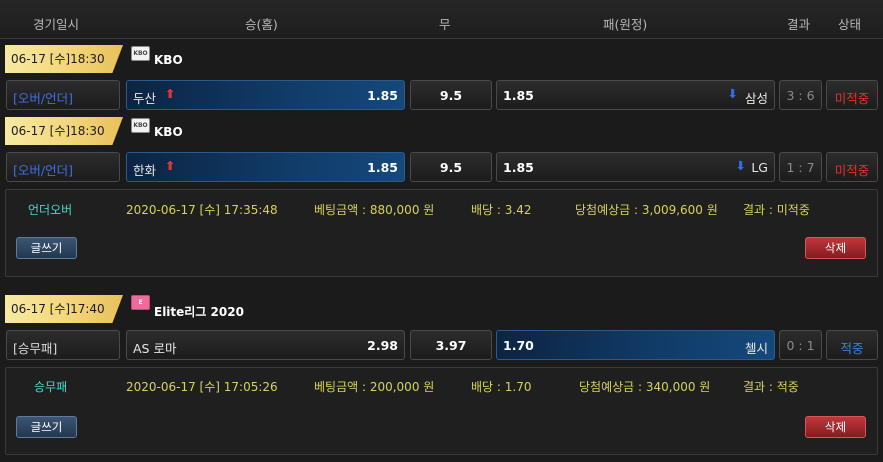 This screenshot has width=883, height=462. I want to click on game-datetime-tag: 06-17 [수]17:40, so click(64, 309).